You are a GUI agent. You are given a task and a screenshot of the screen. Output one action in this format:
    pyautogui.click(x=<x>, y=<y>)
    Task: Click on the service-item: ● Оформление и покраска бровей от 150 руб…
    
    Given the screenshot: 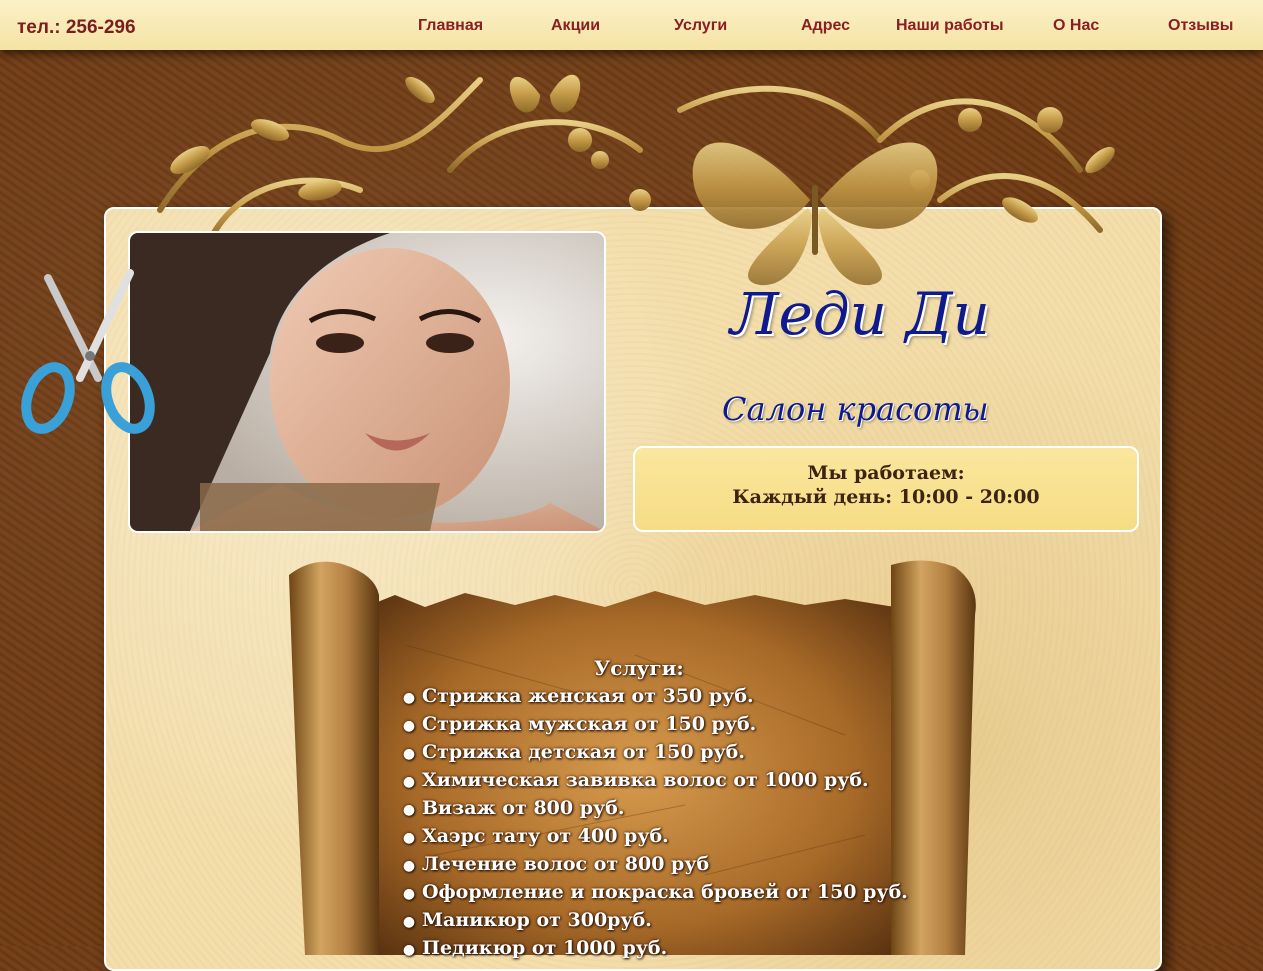 What is the action you would take?
    pyautogui.click(x=652, y=893)
    